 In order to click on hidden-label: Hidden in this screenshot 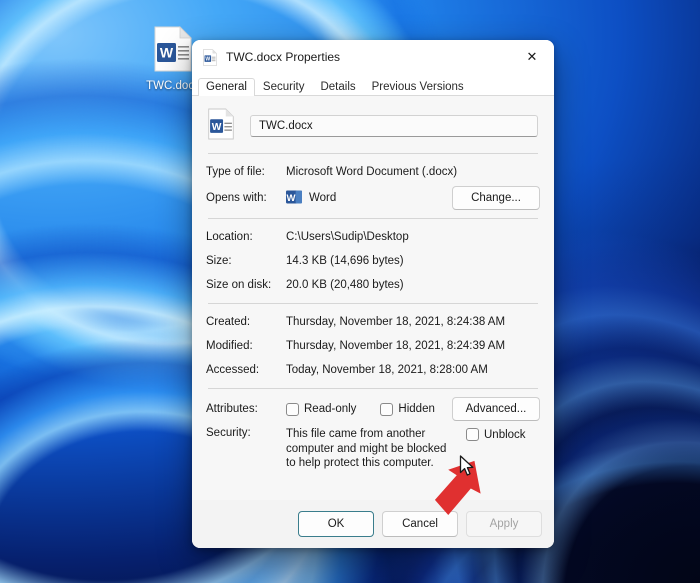, I will do `click(416, 409)`.